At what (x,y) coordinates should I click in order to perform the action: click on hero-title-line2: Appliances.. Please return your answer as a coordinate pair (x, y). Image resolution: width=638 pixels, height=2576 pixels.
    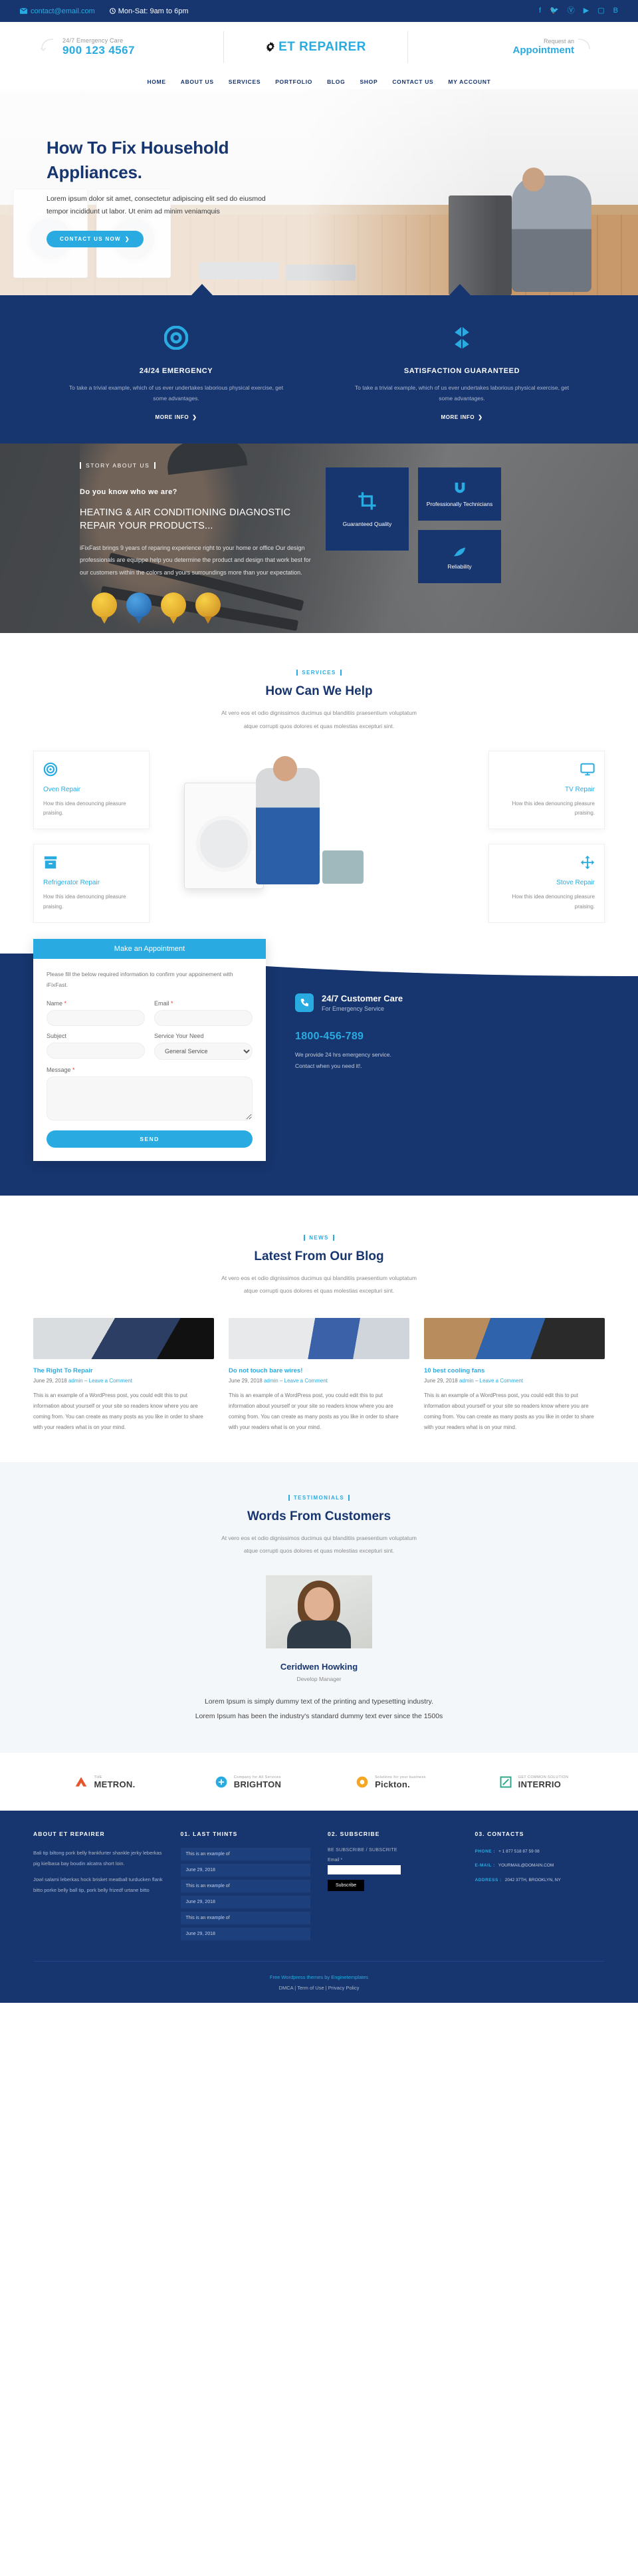
    Looking at the image, I should click on (94, 172).